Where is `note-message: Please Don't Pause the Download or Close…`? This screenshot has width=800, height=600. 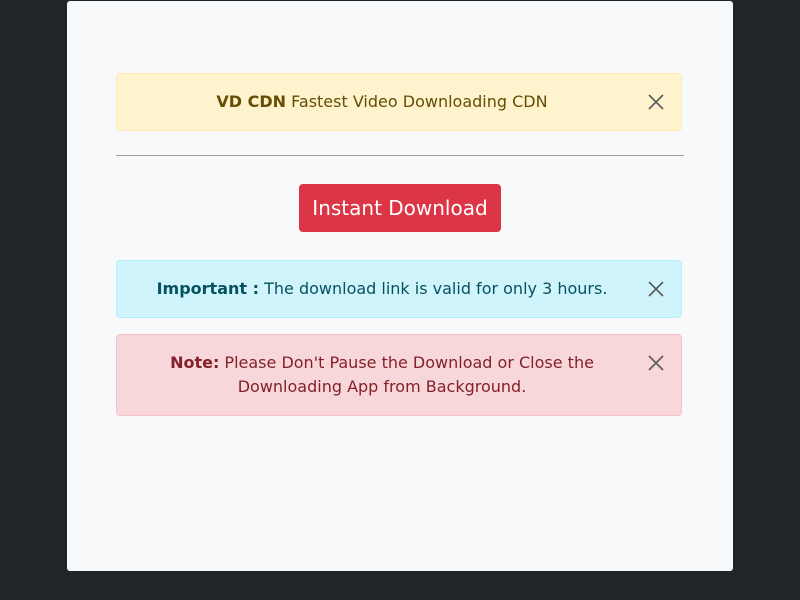 note-message: Please Don't Pause the Download or Close… is located at coordinates (406, 374).